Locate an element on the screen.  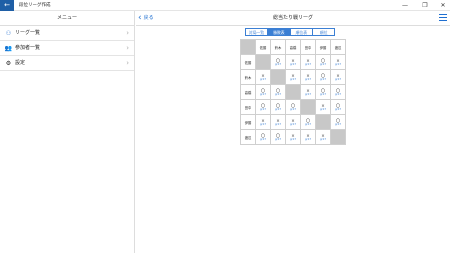
app-title: 段位リーグ作成 is located at coordinates (35, 5).